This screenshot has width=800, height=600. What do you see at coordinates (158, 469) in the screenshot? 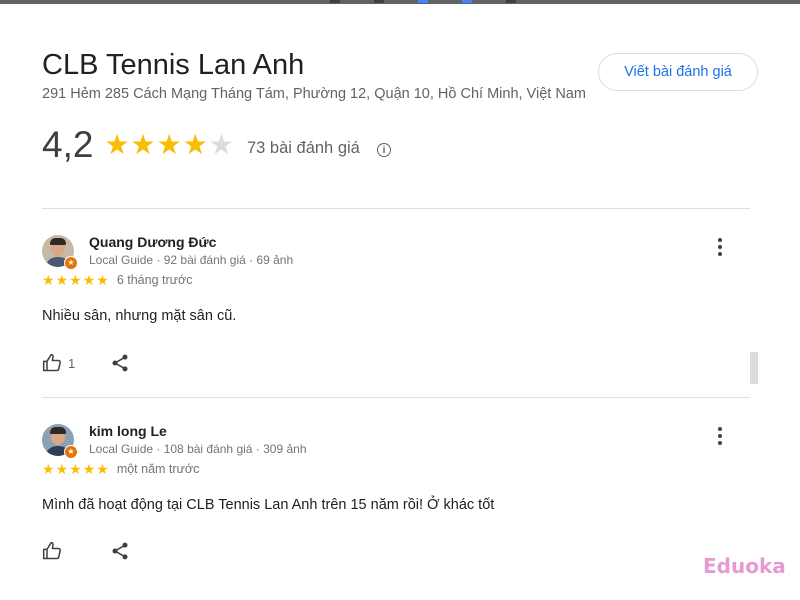
I see `review-time: một năm trước` at bounding box center [158, 469].